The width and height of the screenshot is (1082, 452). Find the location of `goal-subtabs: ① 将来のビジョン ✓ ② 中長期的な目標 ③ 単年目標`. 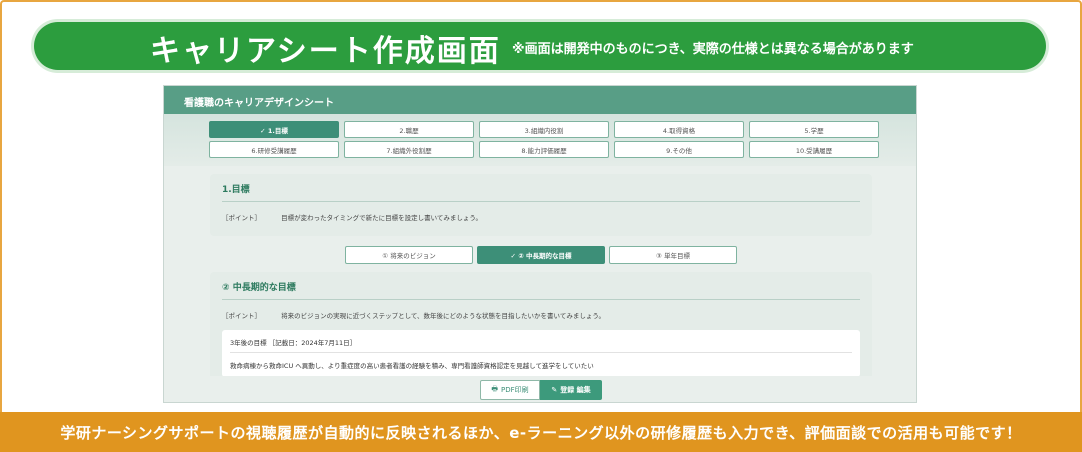

goal-subtabs: ① 将来のビジョン ✓ ② 中長期的な目標 ③ 単年目標 is located at coordinates (541, 255).